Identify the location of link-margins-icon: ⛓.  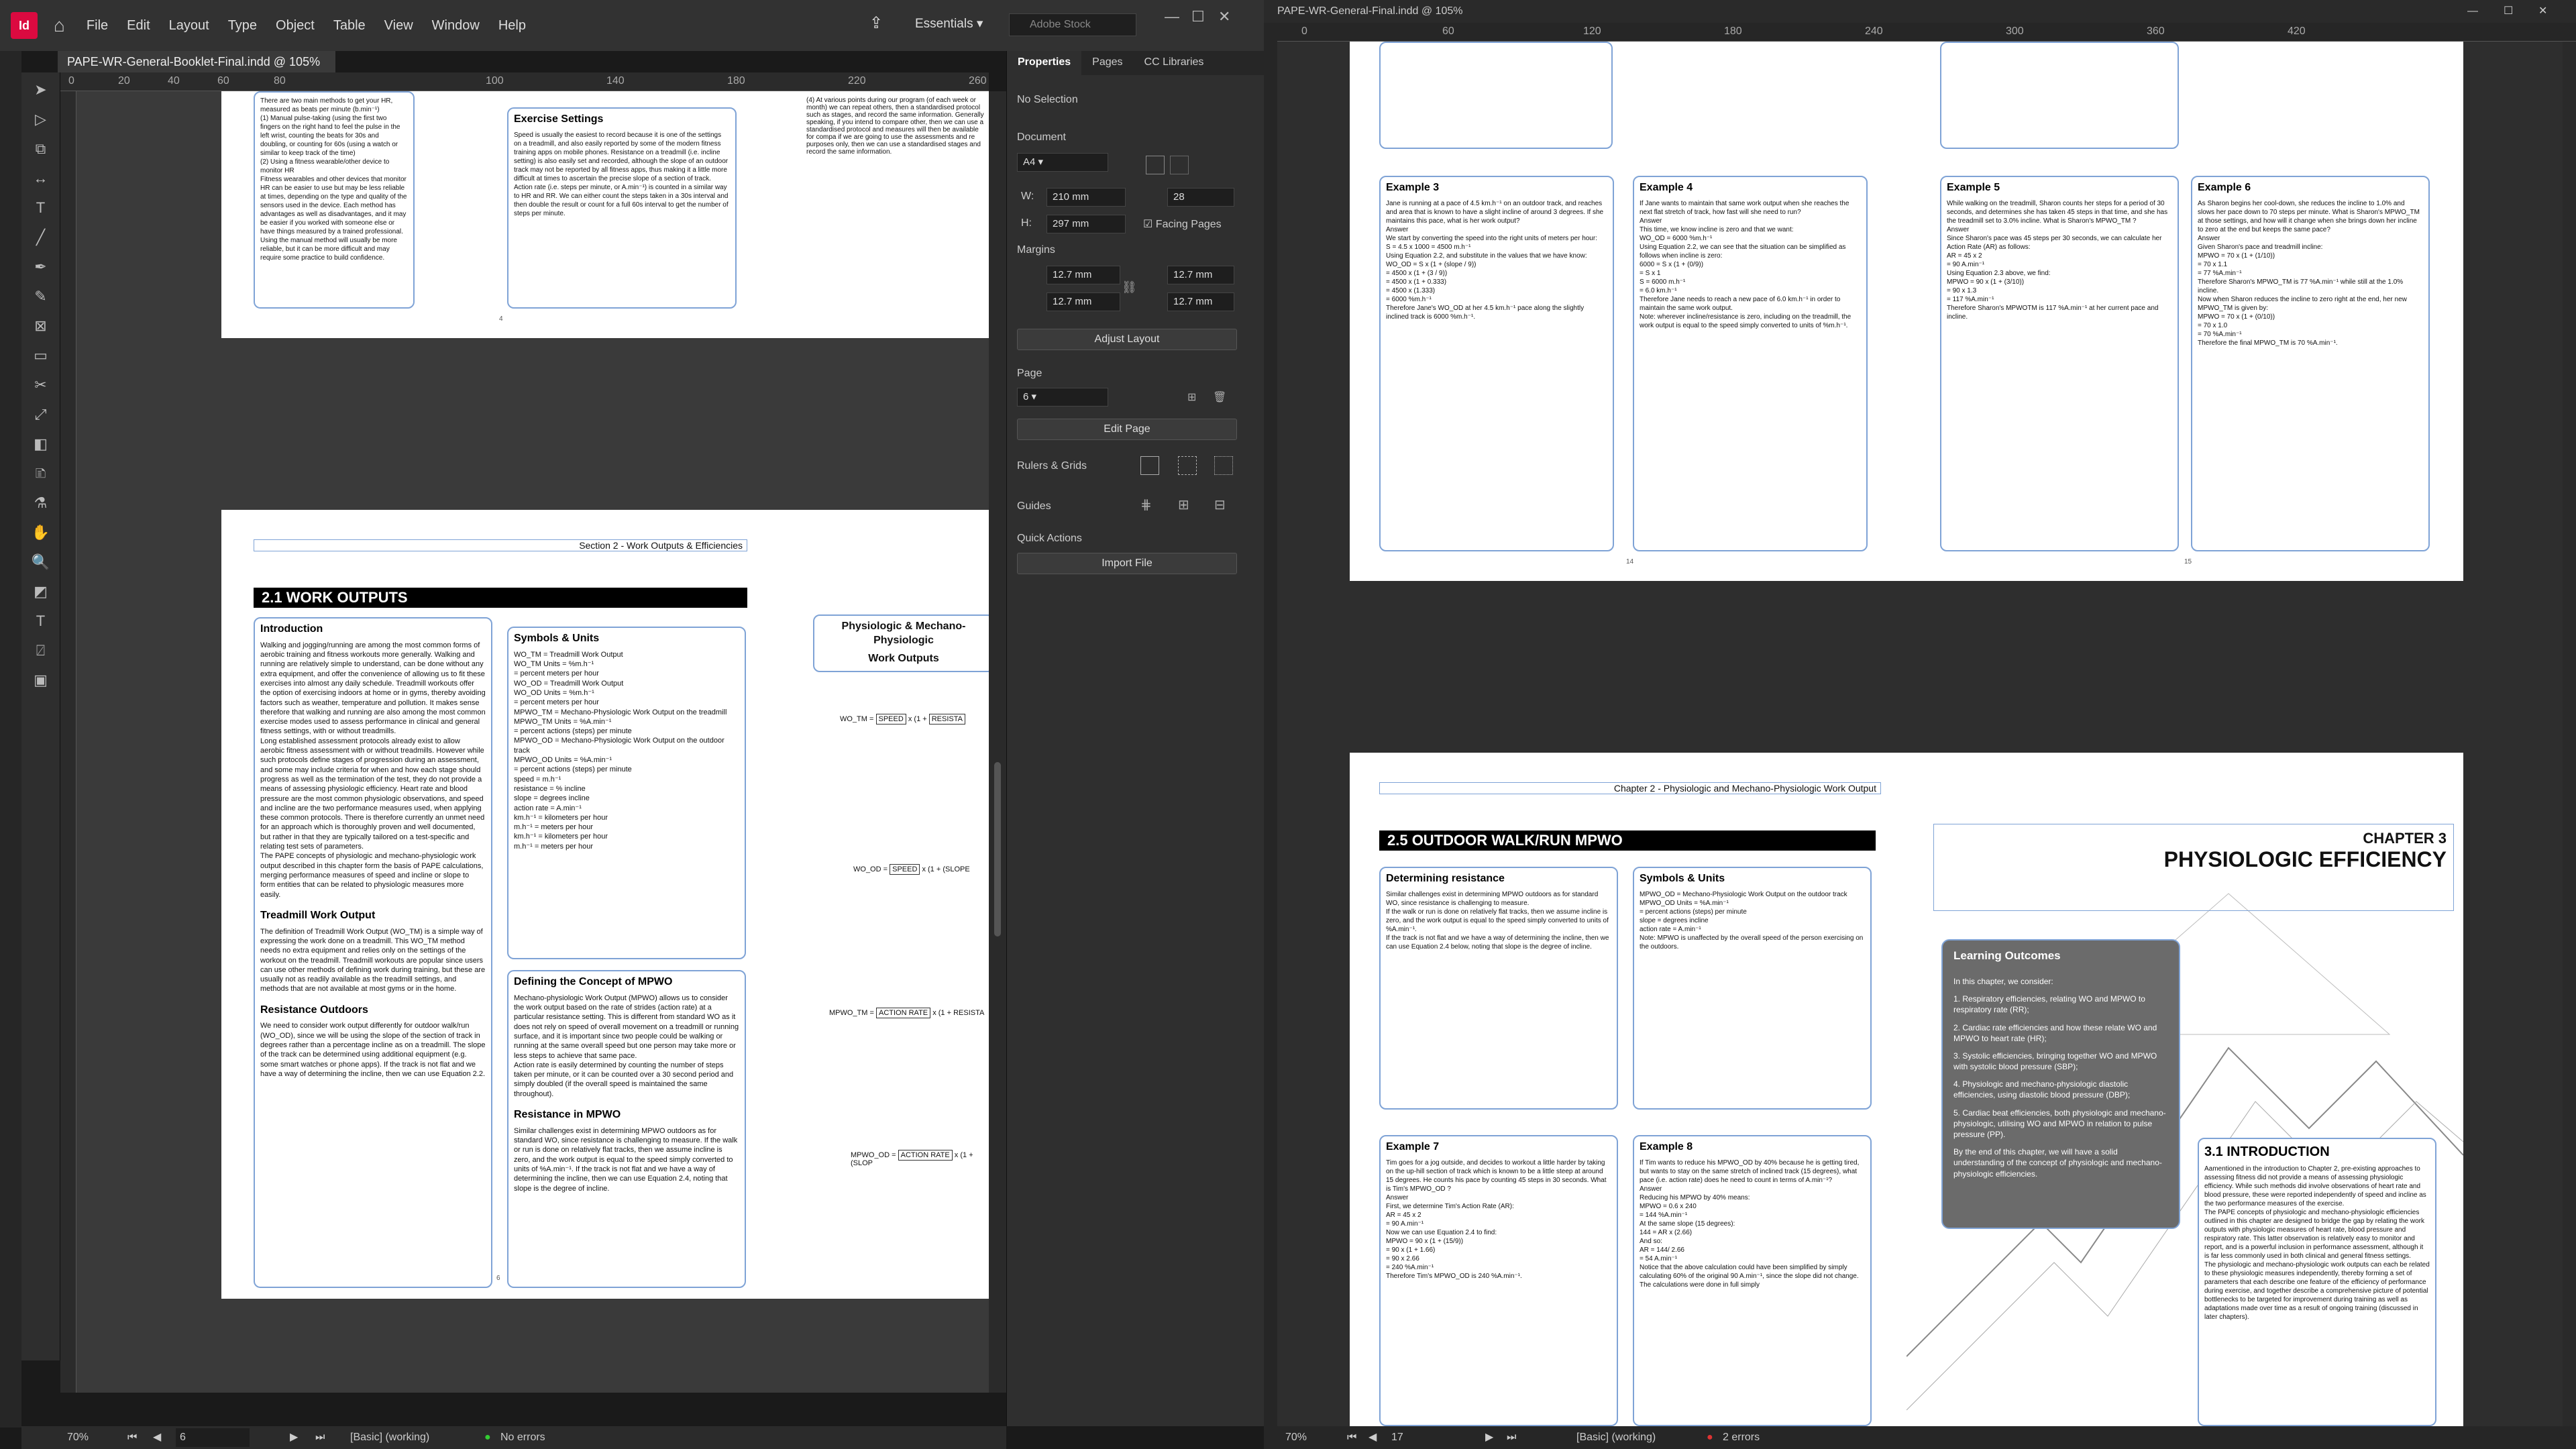
(1129, 287).